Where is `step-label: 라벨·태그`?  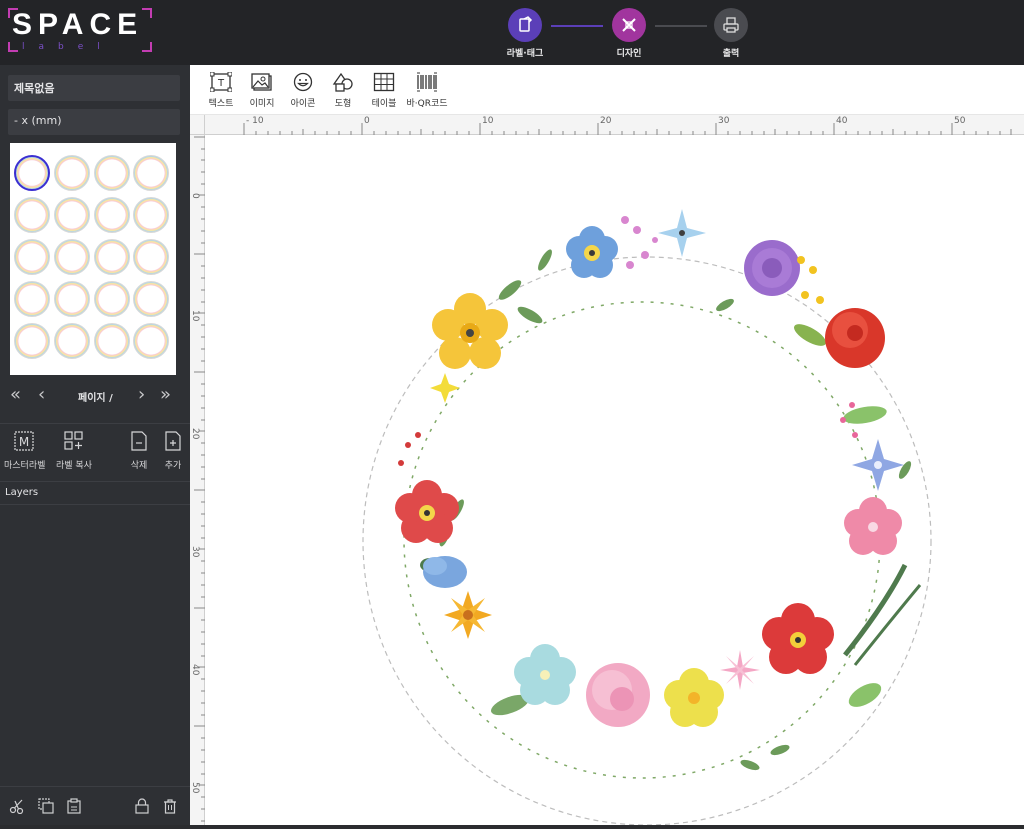 step-label: 라벨·태그 is located at coordinates (525, 54).